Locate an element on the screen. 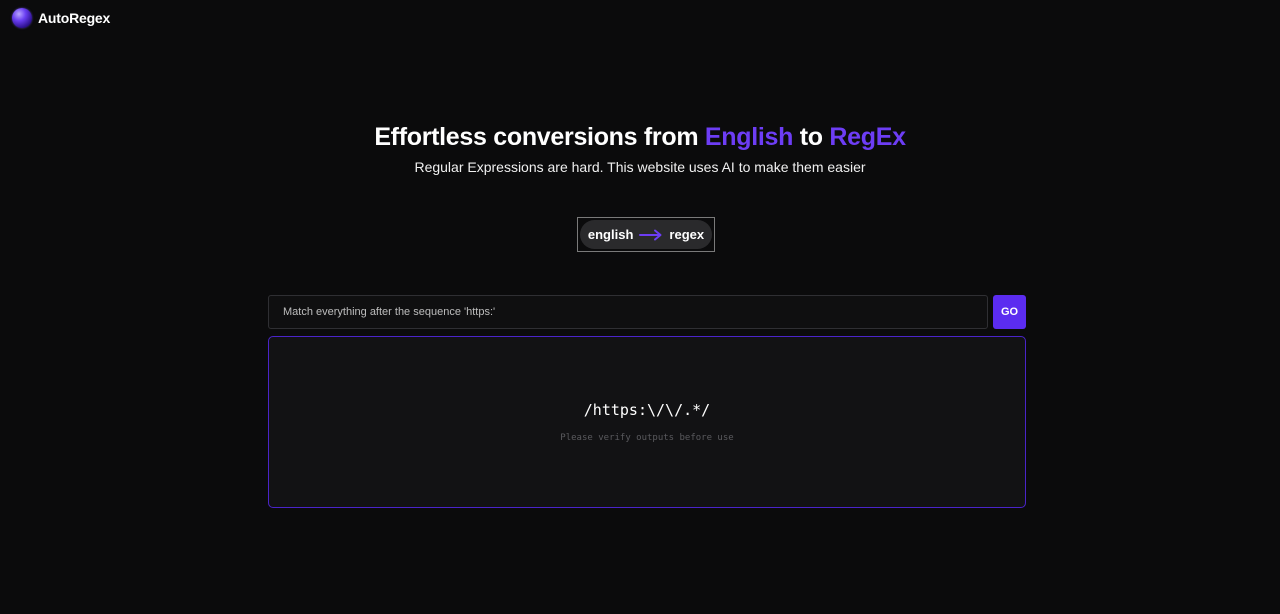 This screenshot has height=614, width=1280. brand-logo-link: AutoRegex is located at coordinates (61, 18).